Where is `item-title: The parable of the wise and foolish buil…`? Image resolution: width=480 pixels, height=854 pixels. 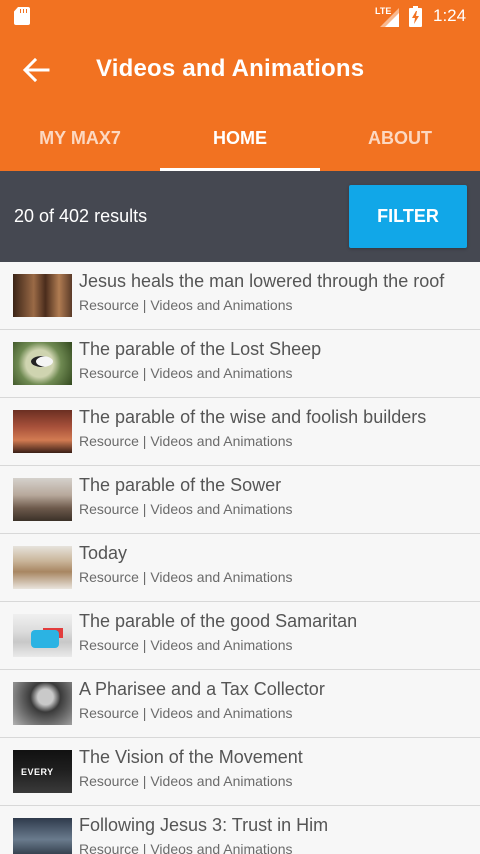
item-title: The parable of the wise and foolish buil… is located at coordinates (253, 417).